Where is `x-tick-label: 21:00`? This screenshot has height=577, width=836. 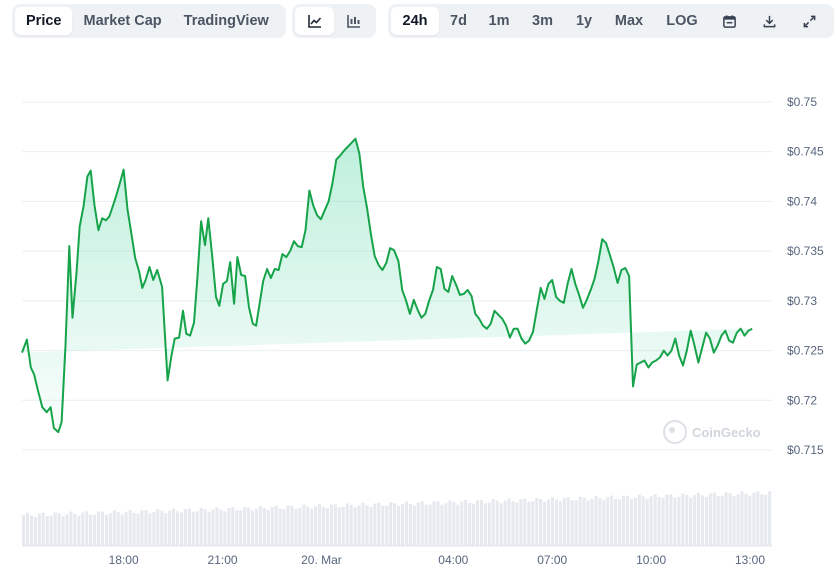 x-tick-label: 21:00 is located at coordinates (223, 560).